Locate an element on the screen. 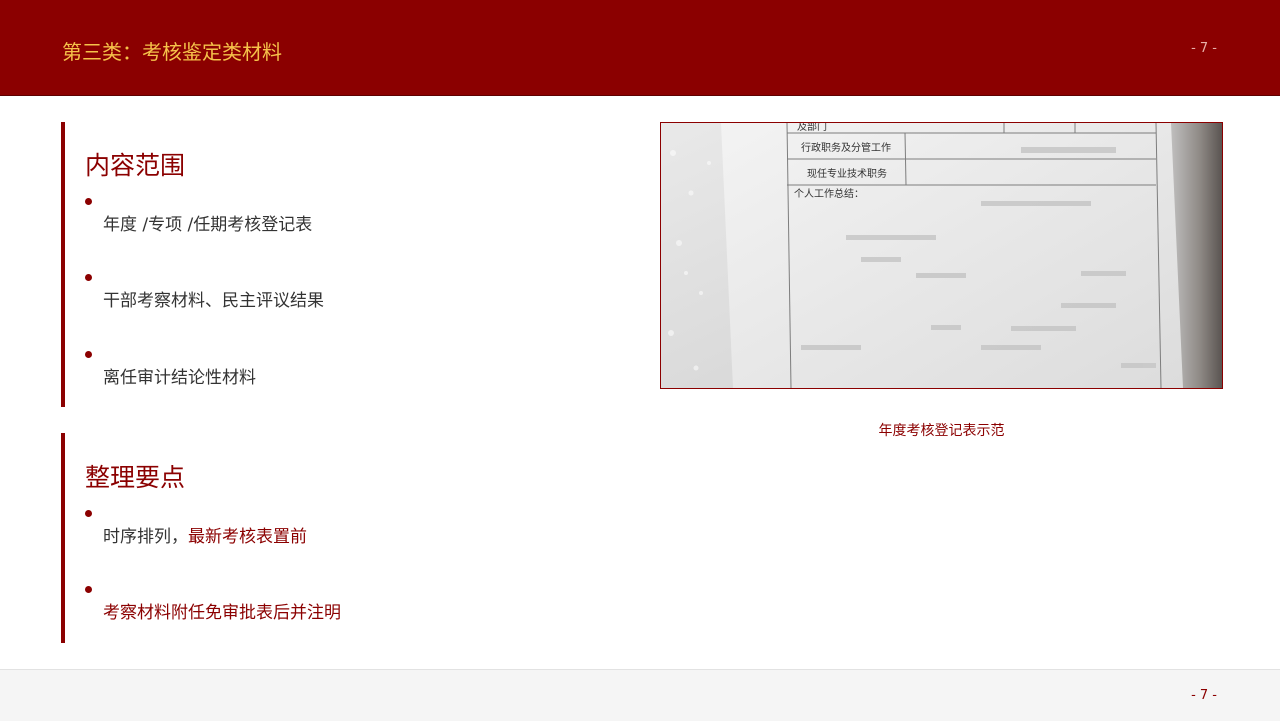 Image resolution: width=1280 pixels, height=721 pixels. tips-item-text: 时序排列，最新考核表置前 is located at coordinates (205, 534).